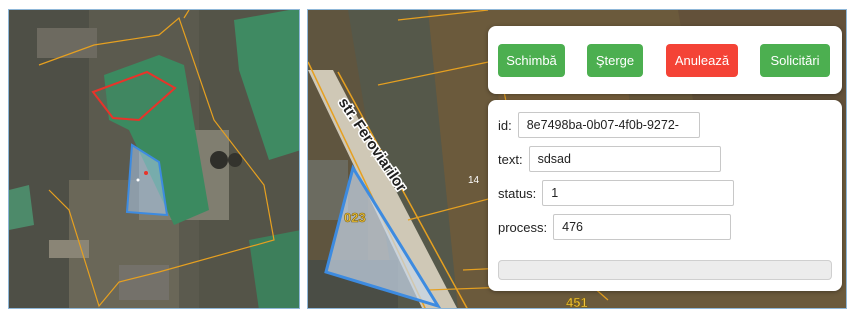  Describe the element at coordinates (608, 125) in the screenshot. I see `id-field` at that location.